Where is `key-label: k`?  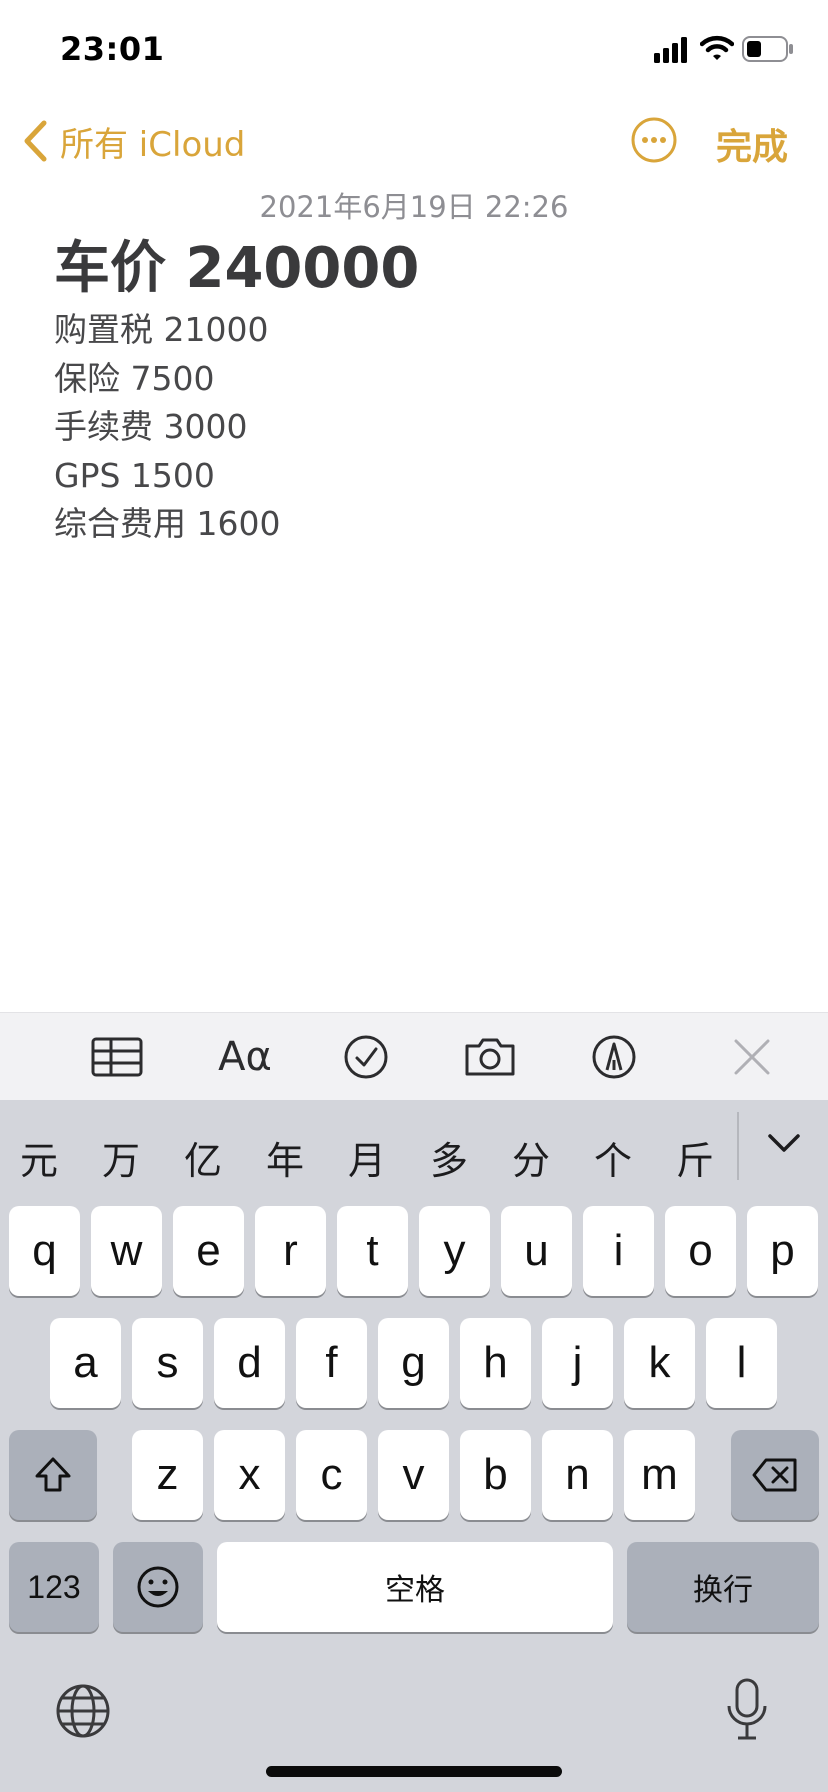 key-label: k is located at coordinates (659, 1362).